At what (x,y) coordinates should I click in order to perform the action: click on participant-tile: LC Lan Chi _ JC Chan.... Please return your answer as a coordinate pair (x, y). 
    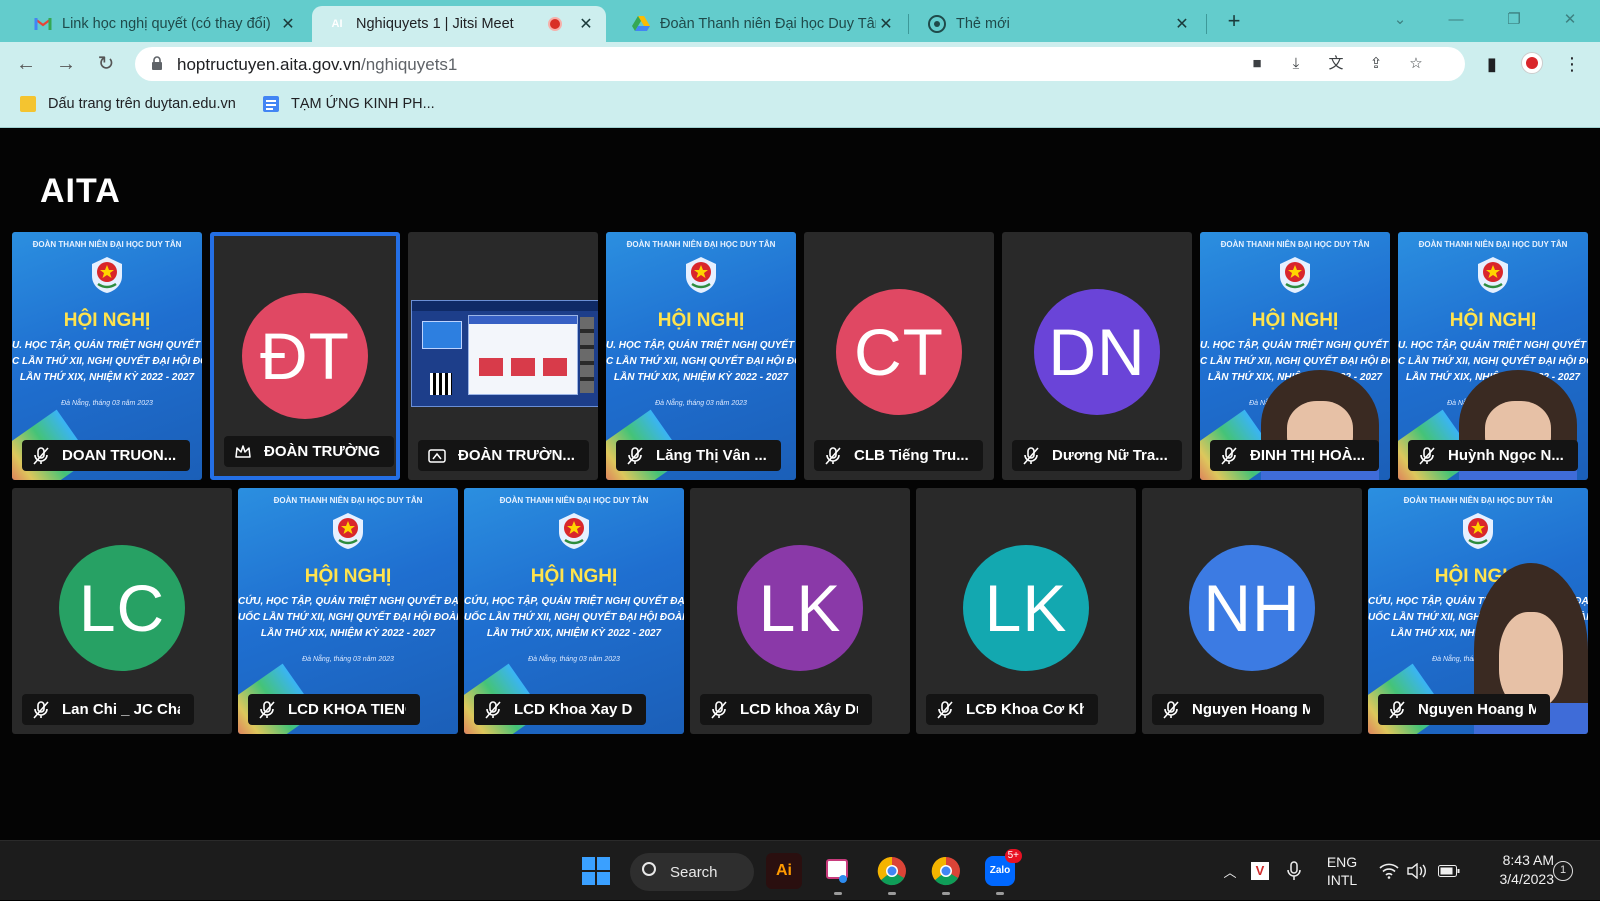
    Looking at the image, I should click on (122, 611).